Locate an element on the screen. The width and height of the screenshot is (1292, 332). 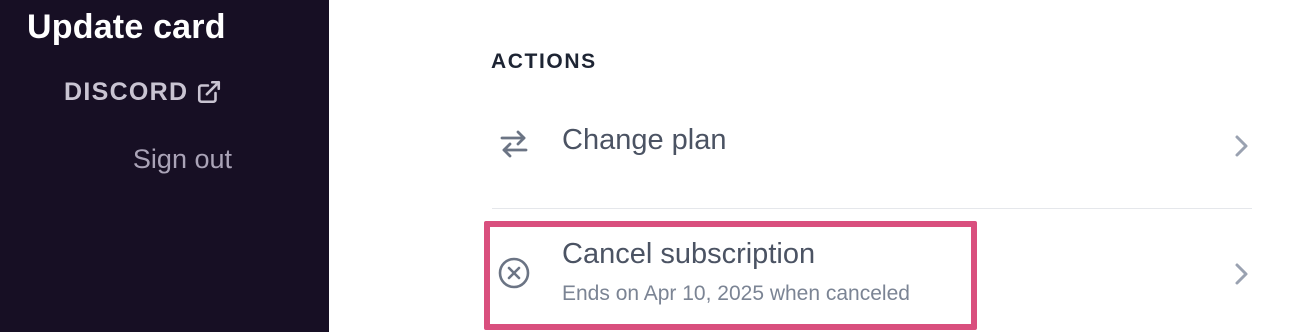
change-plan-label: Change plan is located at coordinates (644, 140).